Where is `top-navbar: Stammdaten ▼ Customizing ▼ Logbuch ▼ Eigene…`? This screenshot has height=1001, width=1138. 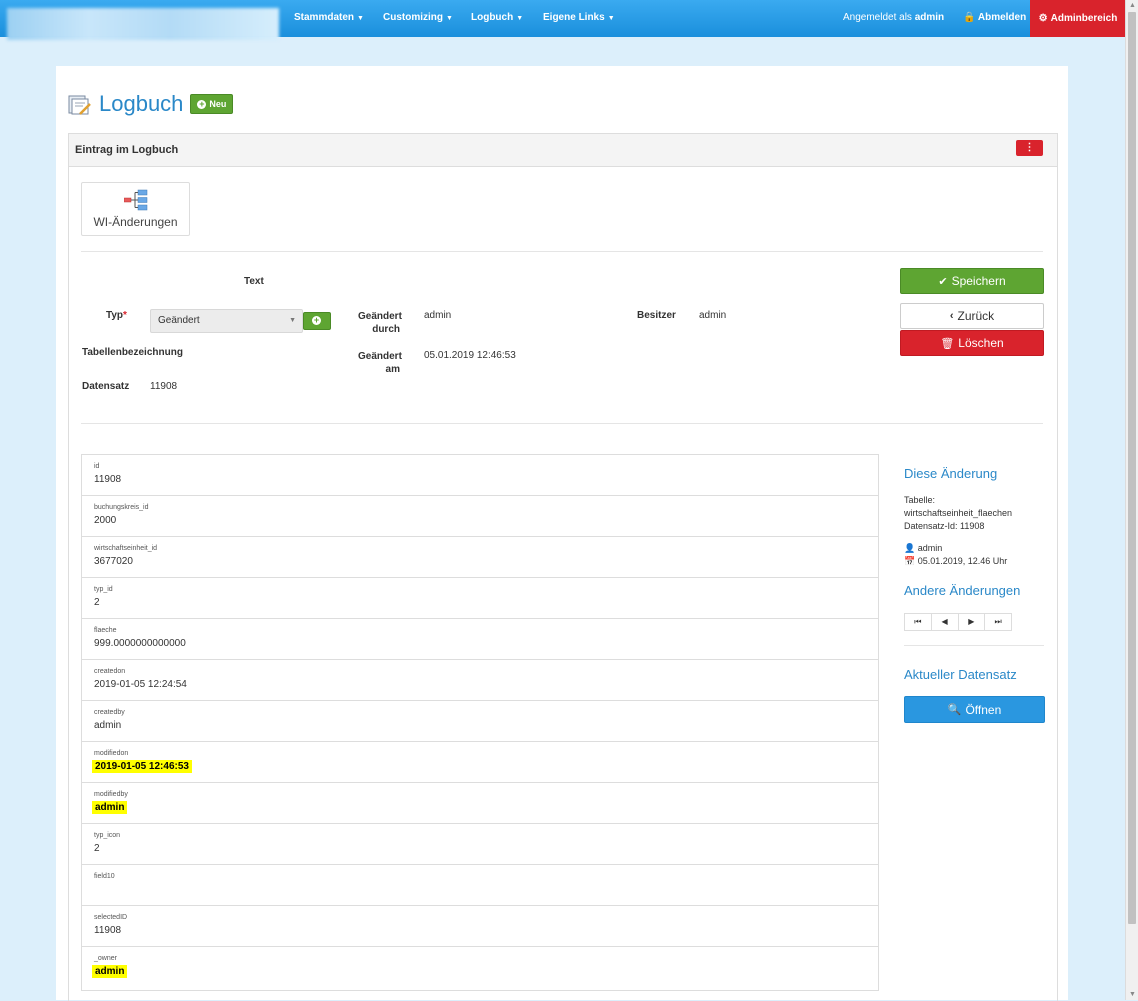 top-navbar: Stammdaten ▼ Customizing ▼ Logbuch ▼ Eigene… is located at coordinates (563, 20).